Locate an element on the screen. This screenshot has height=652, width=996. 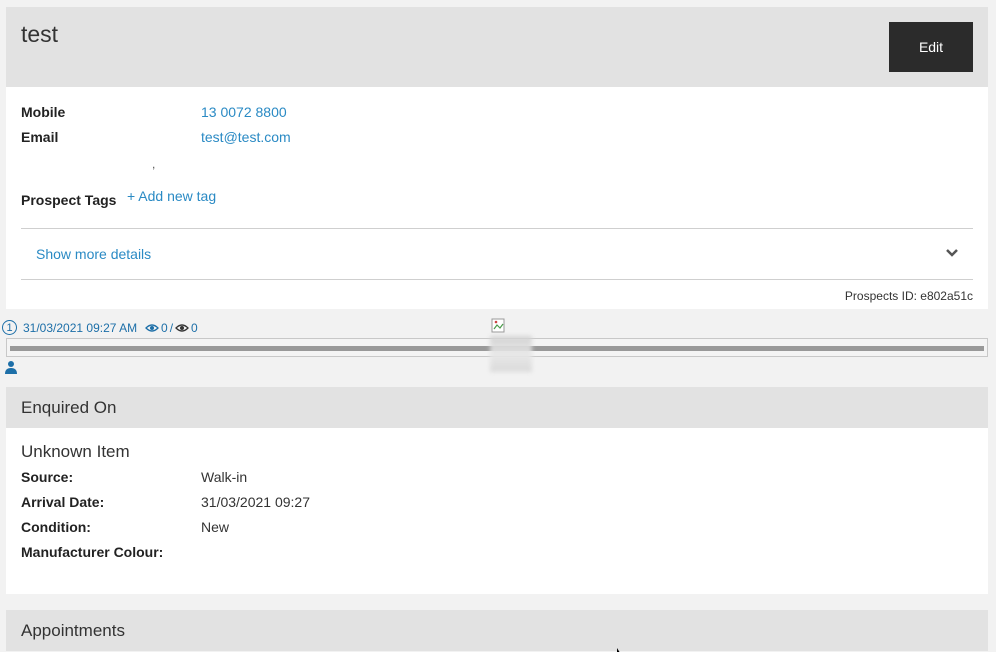
show-more-details-link: Show more details is located at coordinates (93, 254).